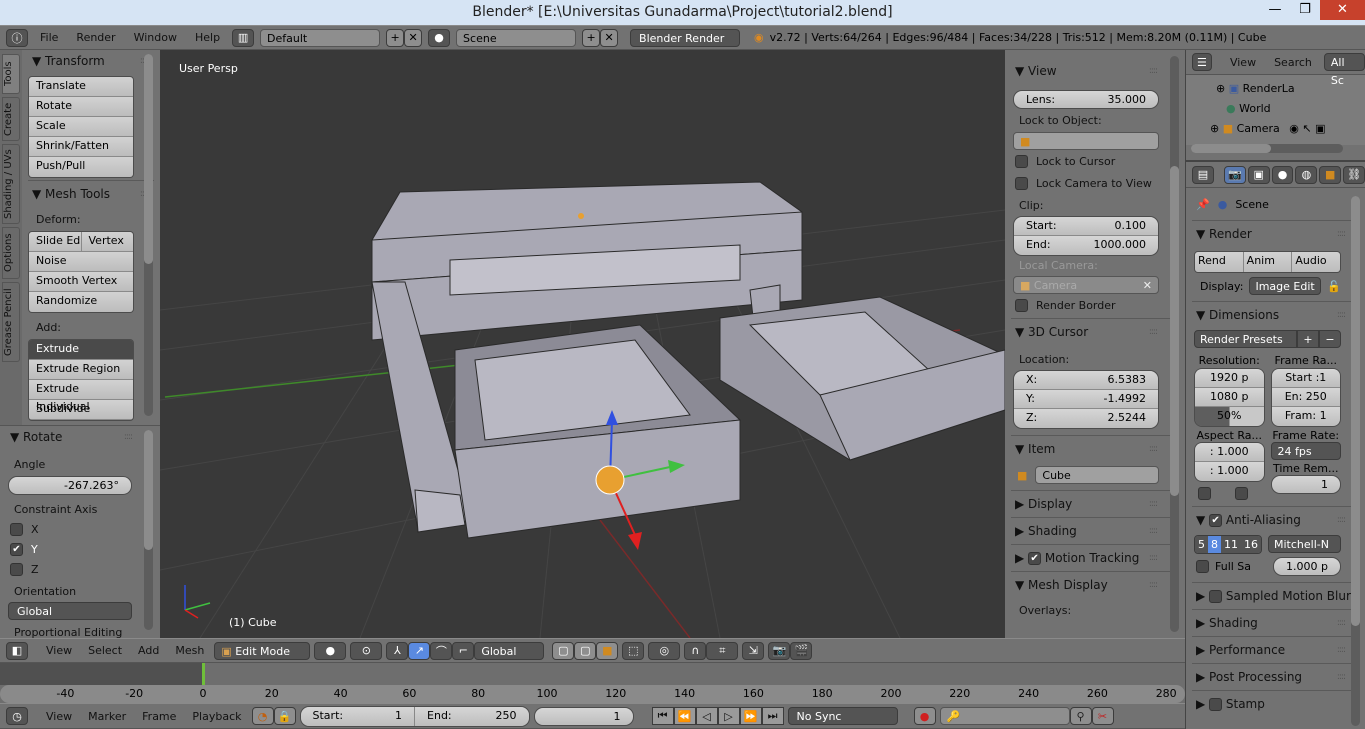  I want to click on current-frame-field: 1, so click(583, 716).